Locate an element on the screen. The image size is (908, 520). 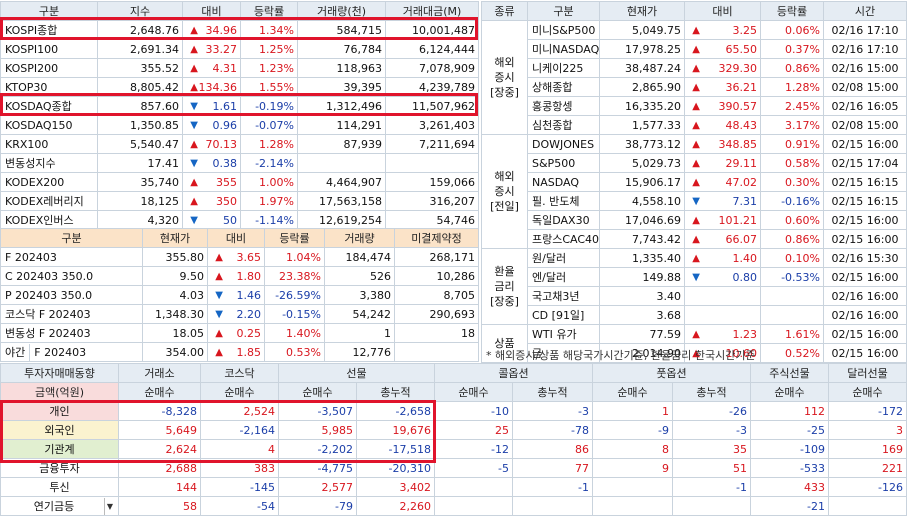
investor-value: -20,310 is located at coordinates (395, 468).